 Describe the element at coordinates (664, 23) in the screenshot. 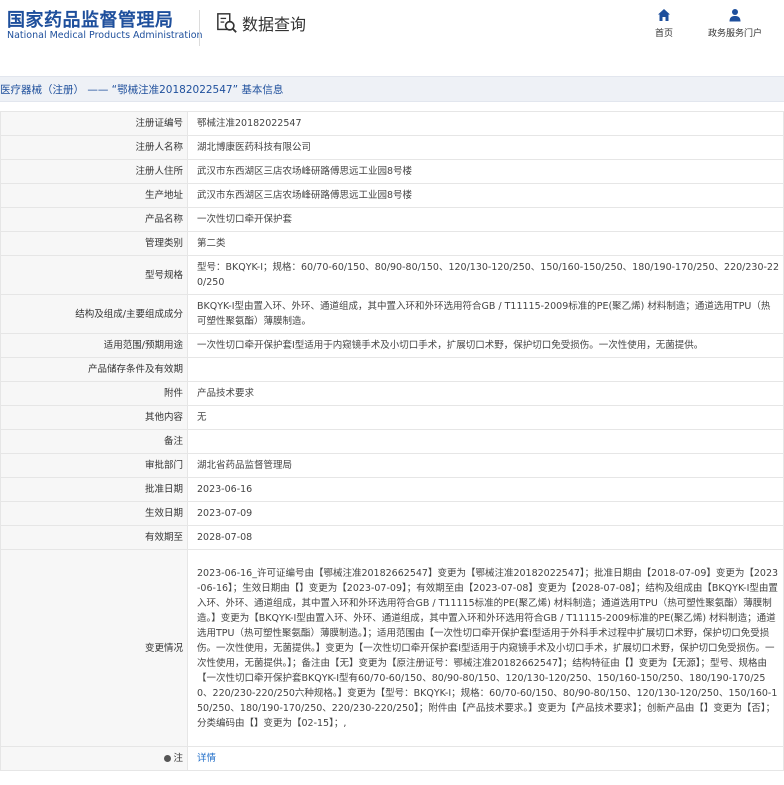

I see `nav-home: 首页` at that location.